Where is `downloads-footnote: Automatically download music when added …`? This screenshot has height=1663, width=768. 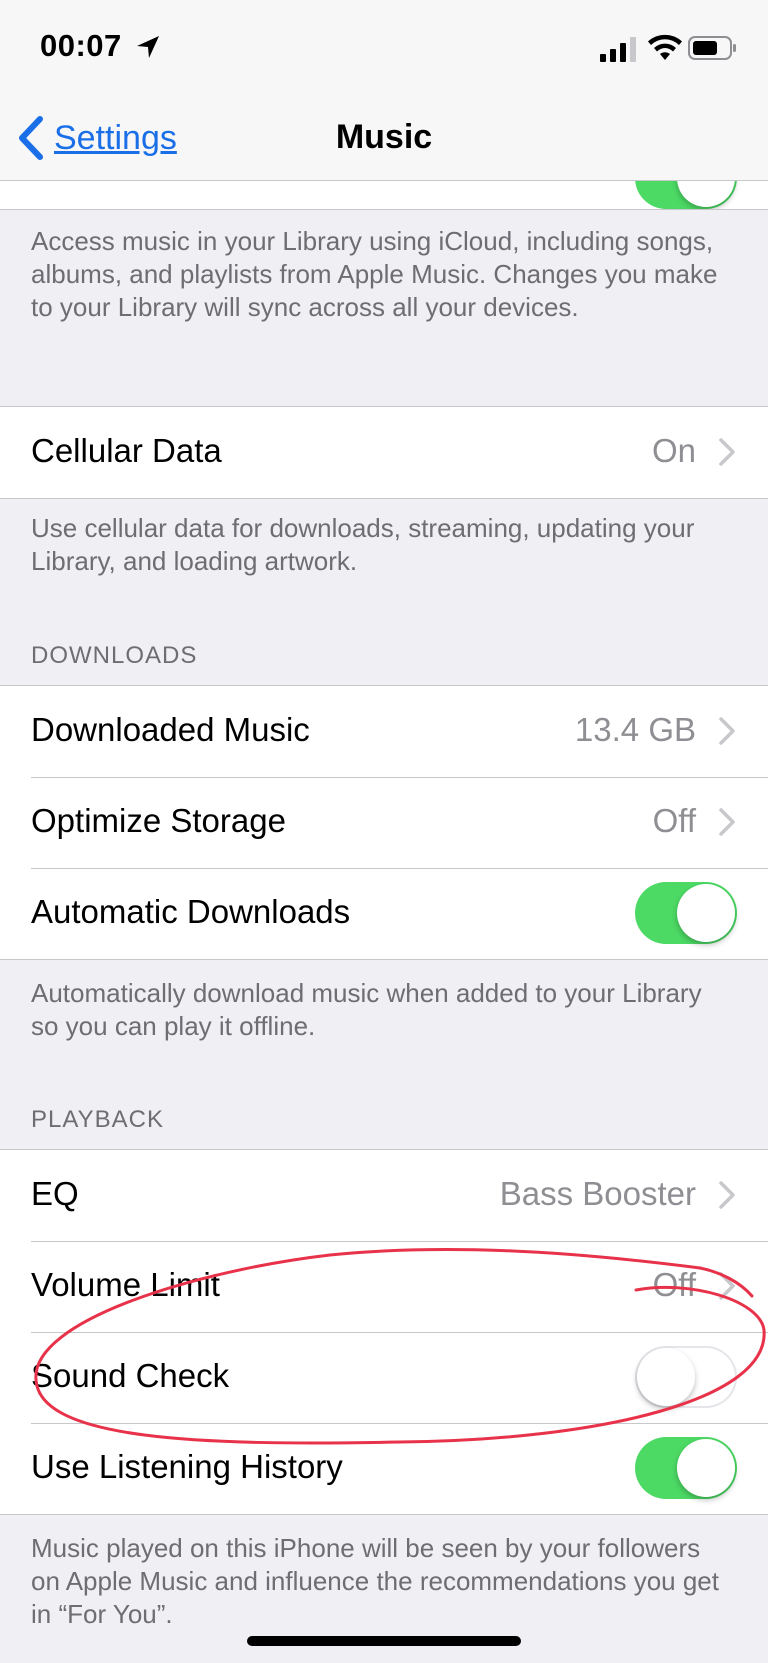
downloads-footnote: Automatically download music when added … is located at coordinates (366, 1009).